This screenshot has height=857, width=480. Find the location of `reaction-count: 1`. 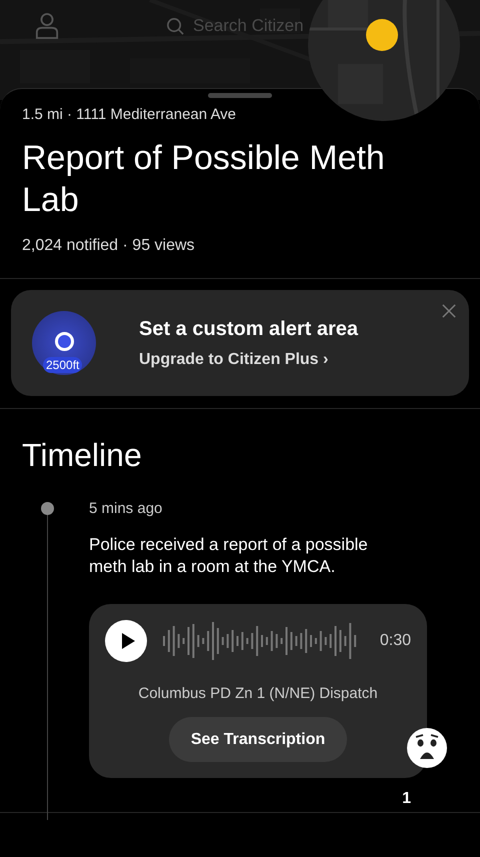

reaction-count: 1 is located at coordinates (406, 799).